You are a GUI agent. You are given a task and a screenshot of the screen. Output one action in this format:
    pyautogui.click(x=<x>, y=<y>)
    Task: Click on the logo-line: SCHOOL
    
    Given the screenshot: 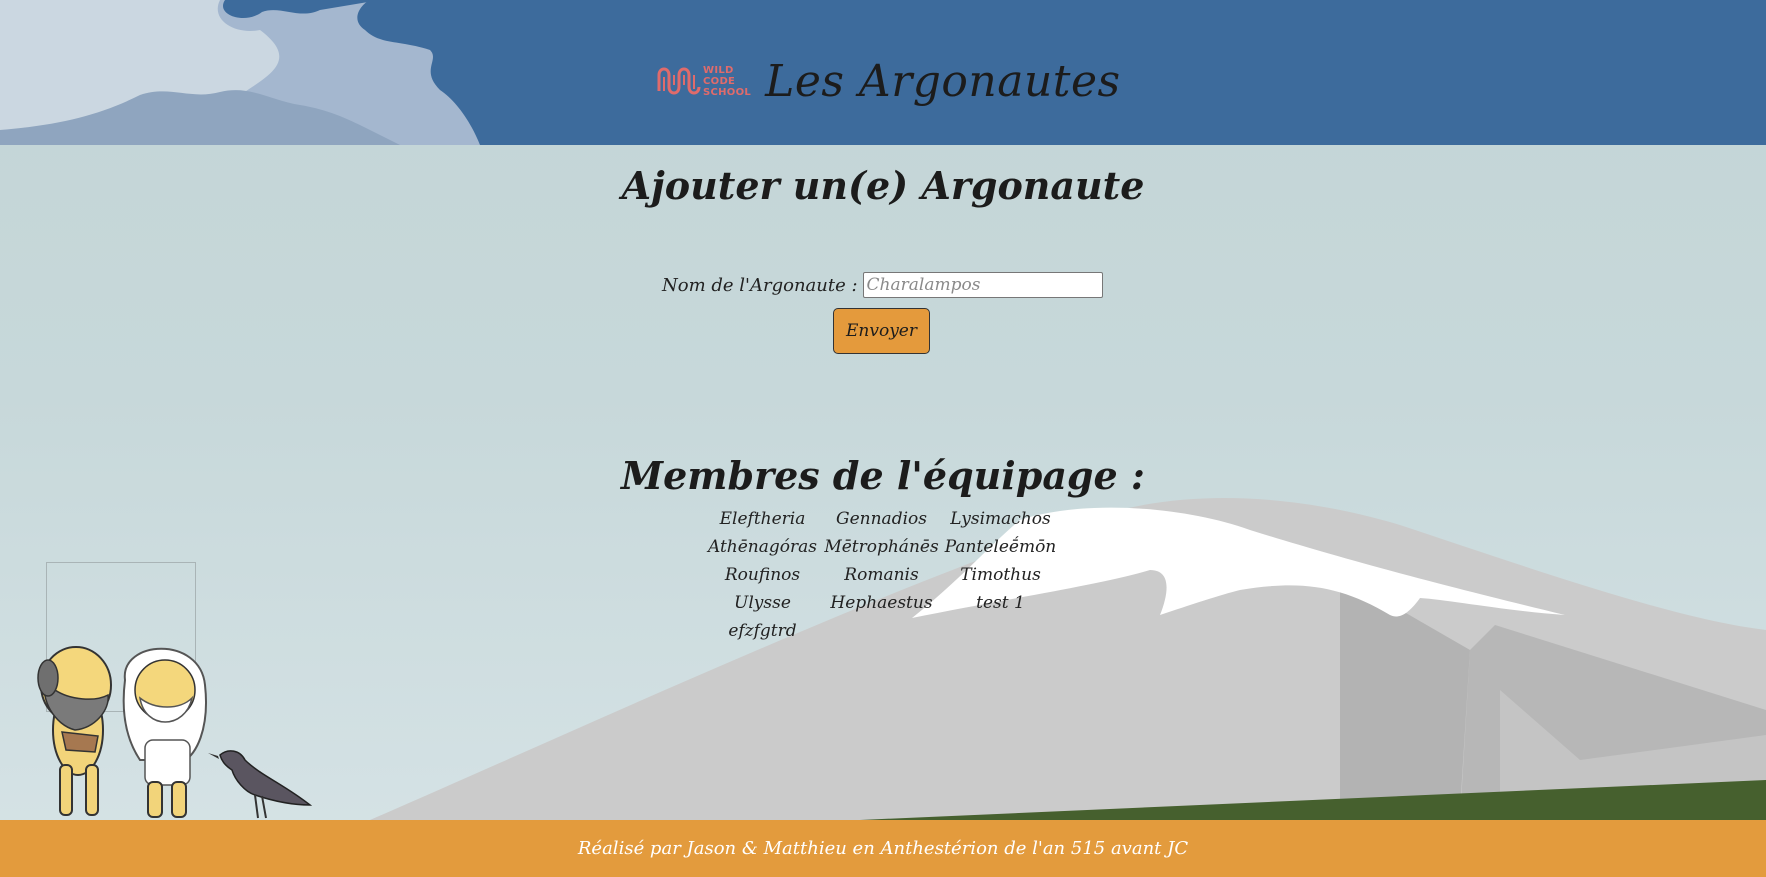 What is the action you would take?
    pyautogui.click(x=727, y=92)
    